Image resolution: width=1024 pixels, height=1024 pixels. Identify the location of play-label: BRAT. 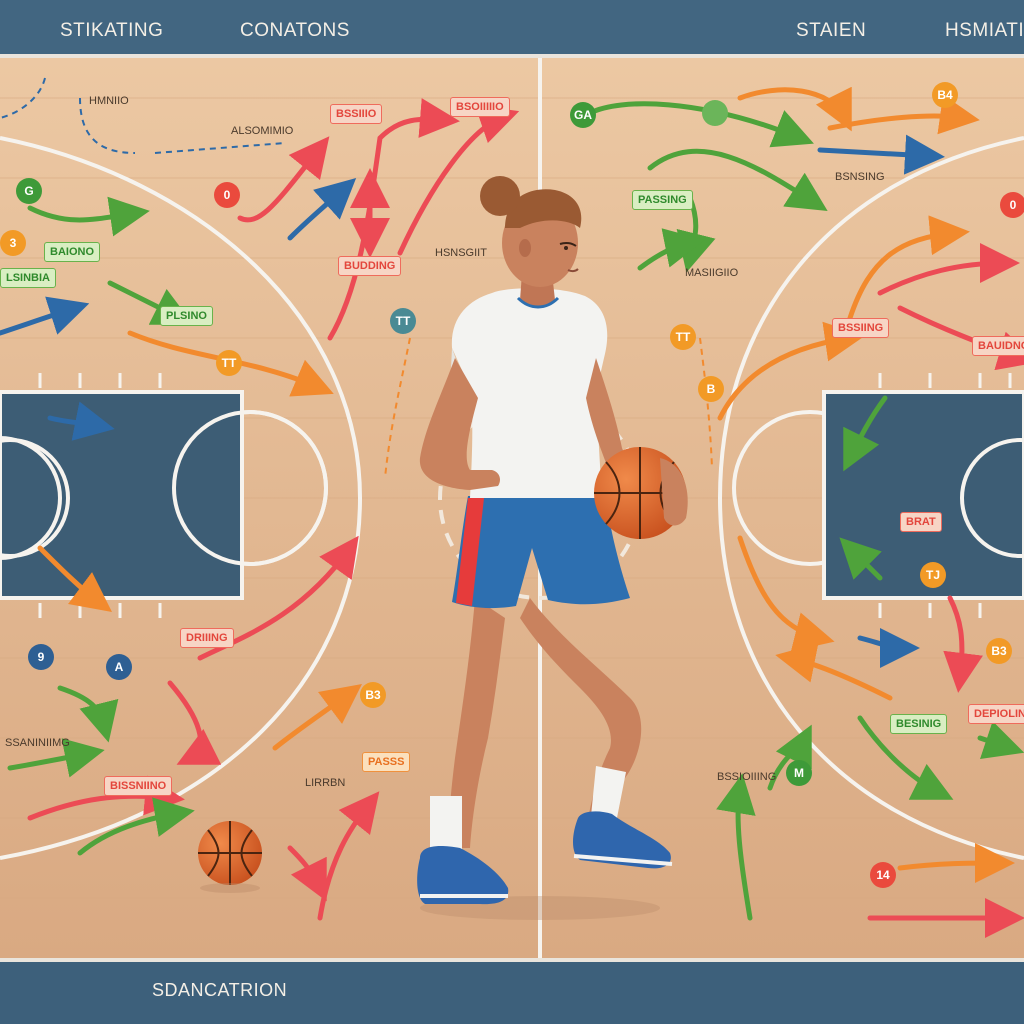
(921, 522).